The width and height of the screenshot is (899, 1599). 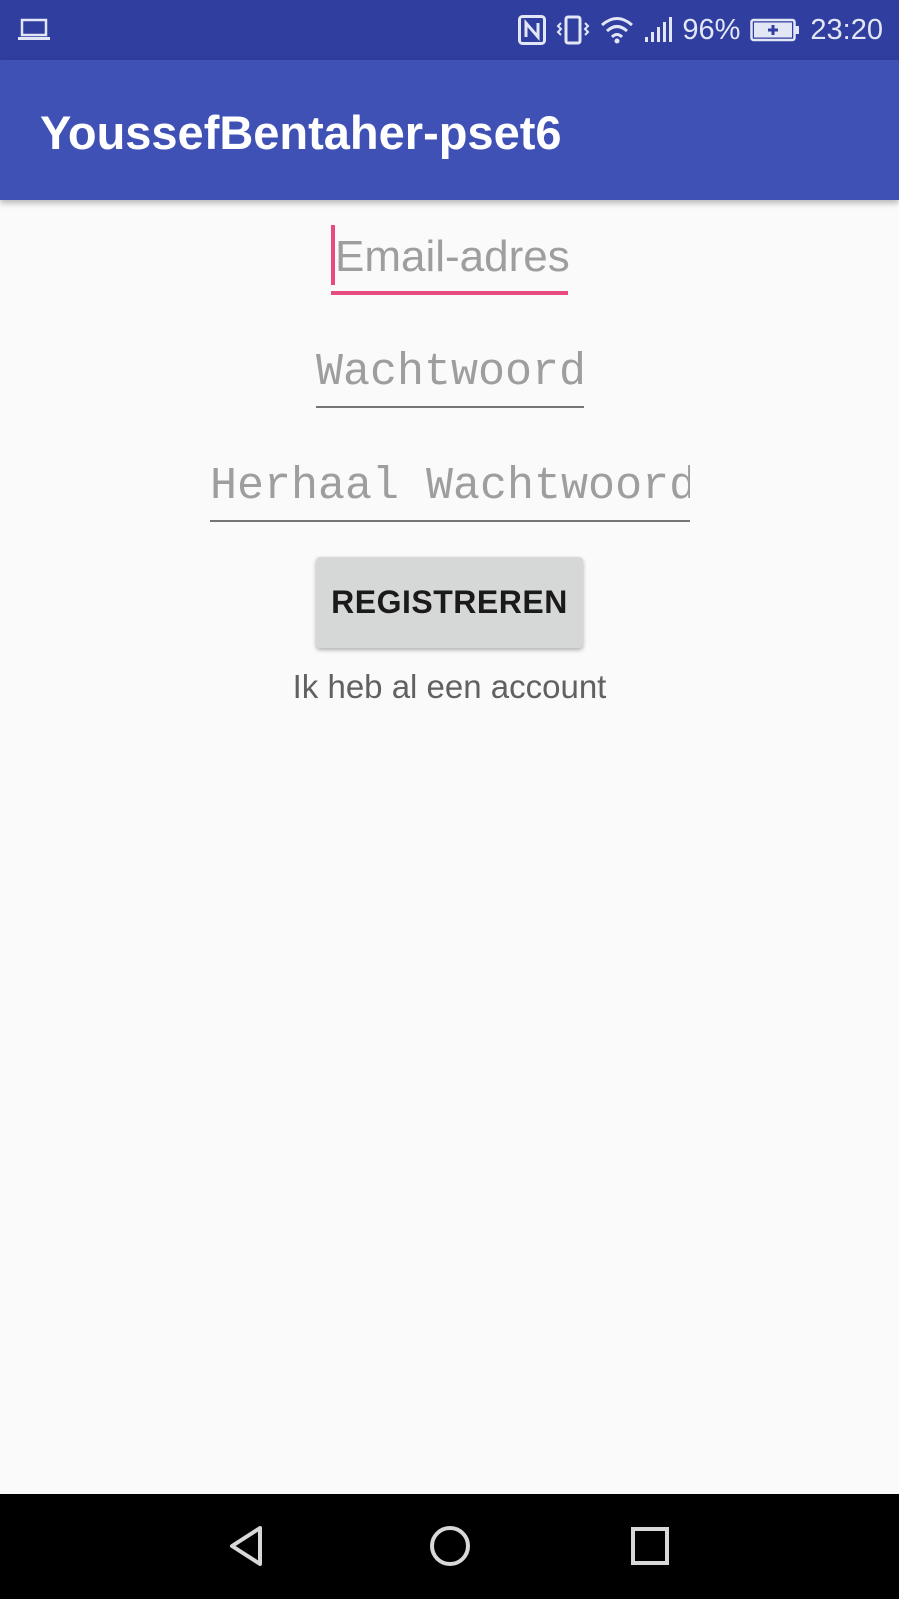 I want to click on status-time: 23:20, so click(x=846, y=29).